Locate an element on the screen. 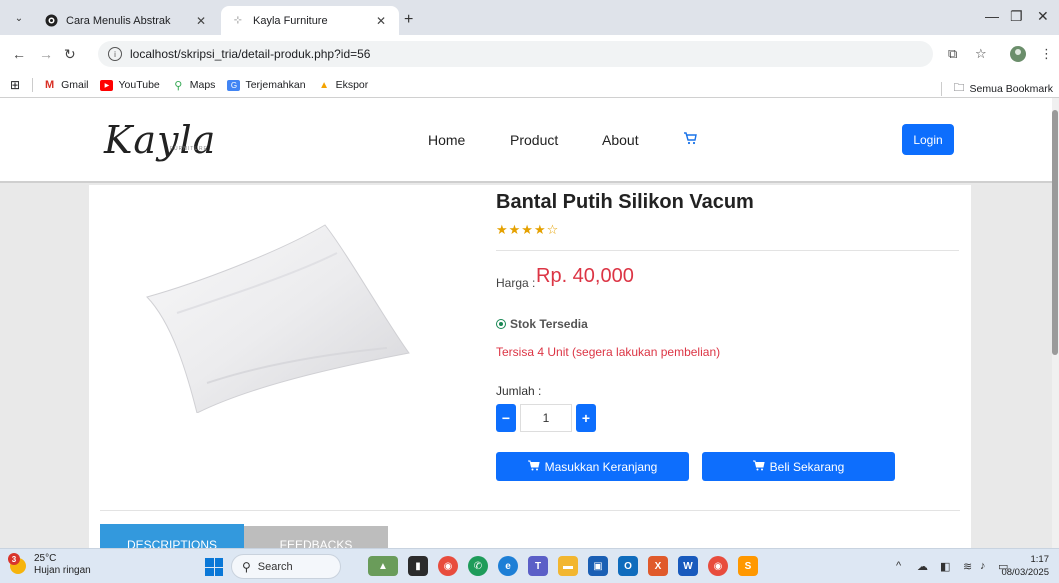 This screenshot has width=1059, height=583. weather-badge: 3 is located at coordinates (14, 559).